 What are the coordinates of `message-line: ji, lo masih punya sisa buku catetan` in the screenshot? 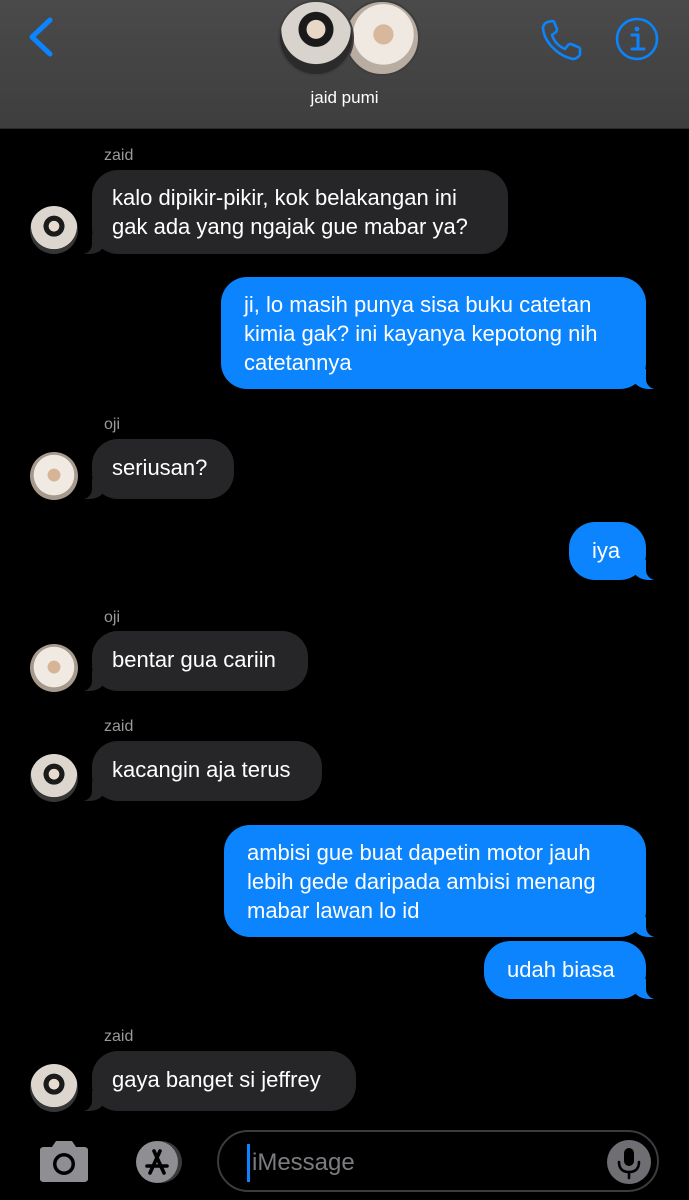 It's located at (418, 304).